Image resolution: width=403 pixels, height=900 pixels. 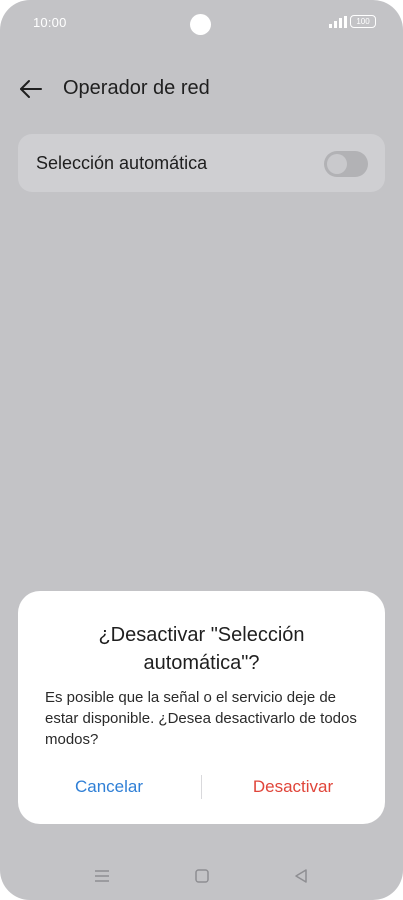 What do you see at coordinates (50, 22) in the screenshot?
I see `status-time: 10:00` at bounding box center [50, 22].